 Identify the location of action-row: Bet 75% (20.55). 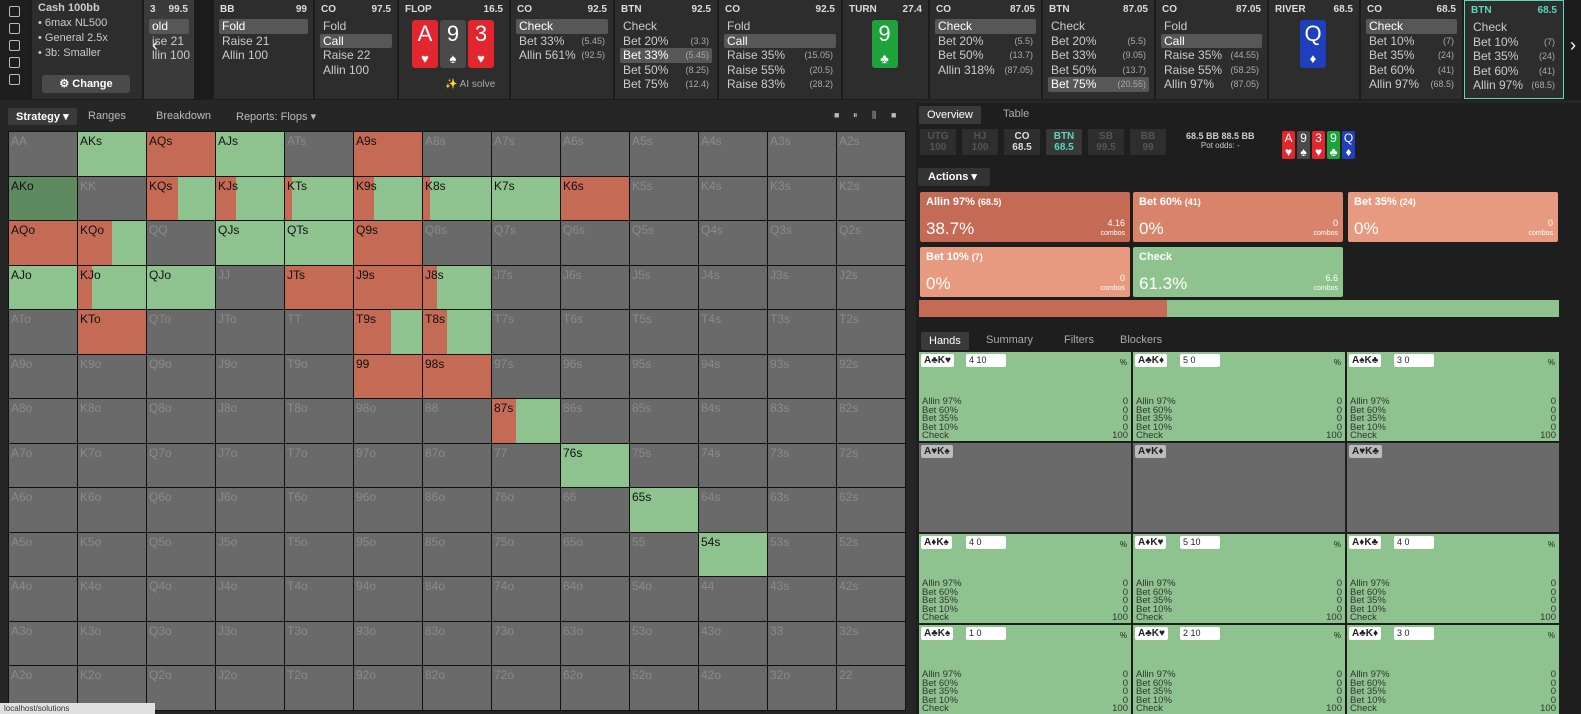
(1098, 84).